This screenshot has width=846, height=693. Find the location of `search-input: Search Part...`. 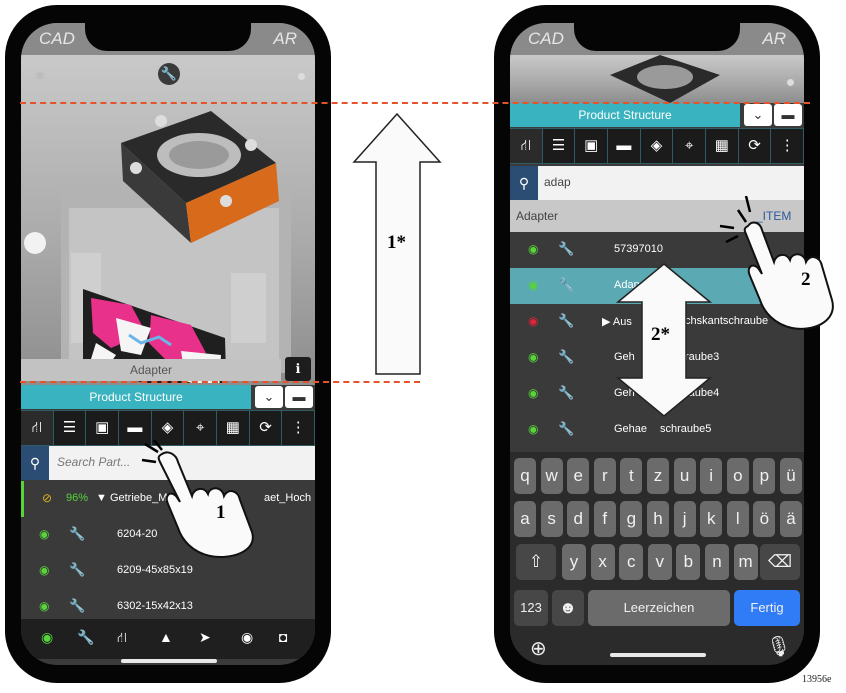

search-input: Search Part... is located at coordinates (93, 462).